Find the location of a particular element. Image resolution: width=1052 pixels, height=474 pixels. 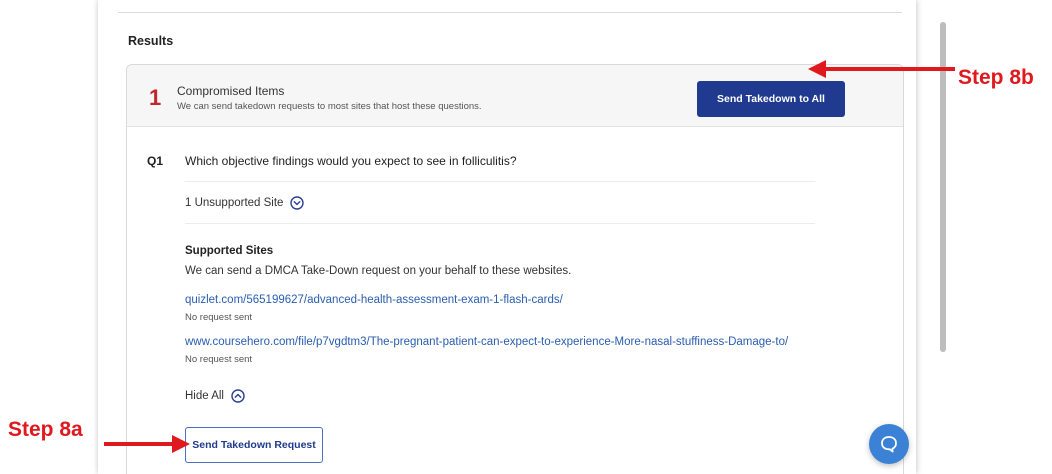

chat-bubble-icon is located at coordinates (889, 444).